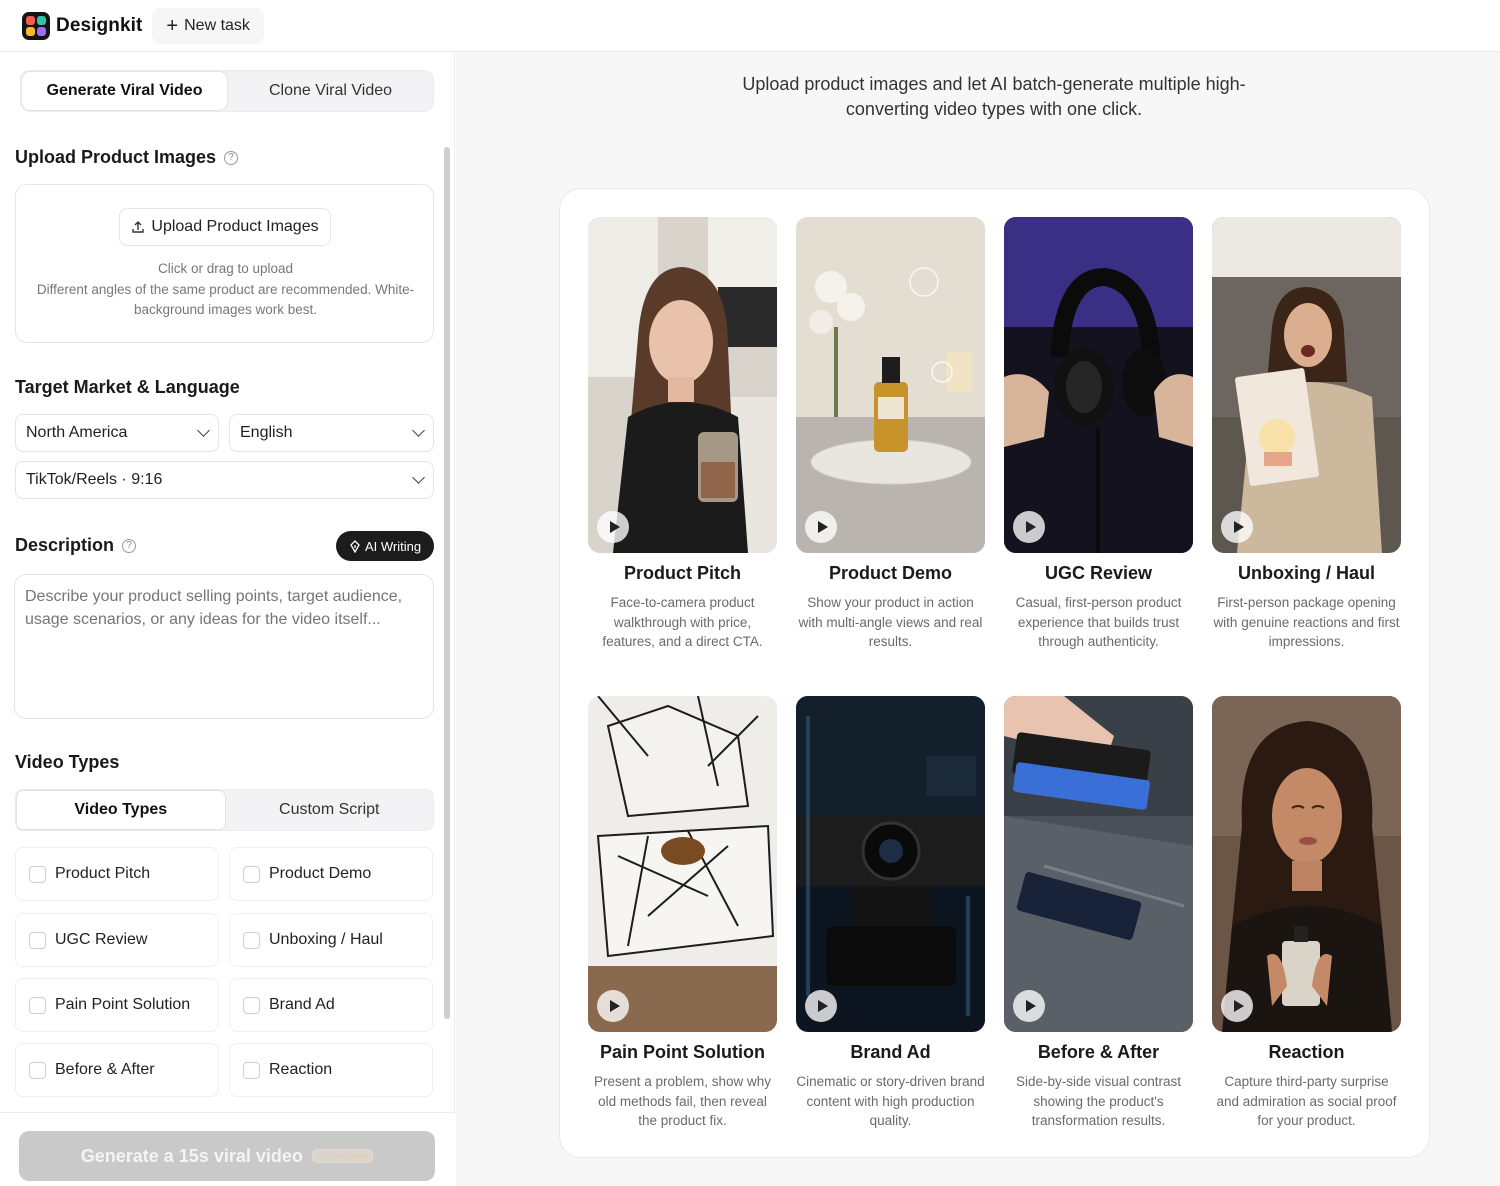  Describe the element at coordinates (330, 810) in the screenshot. I see `tab-custom-script: Custom Script` at that location.